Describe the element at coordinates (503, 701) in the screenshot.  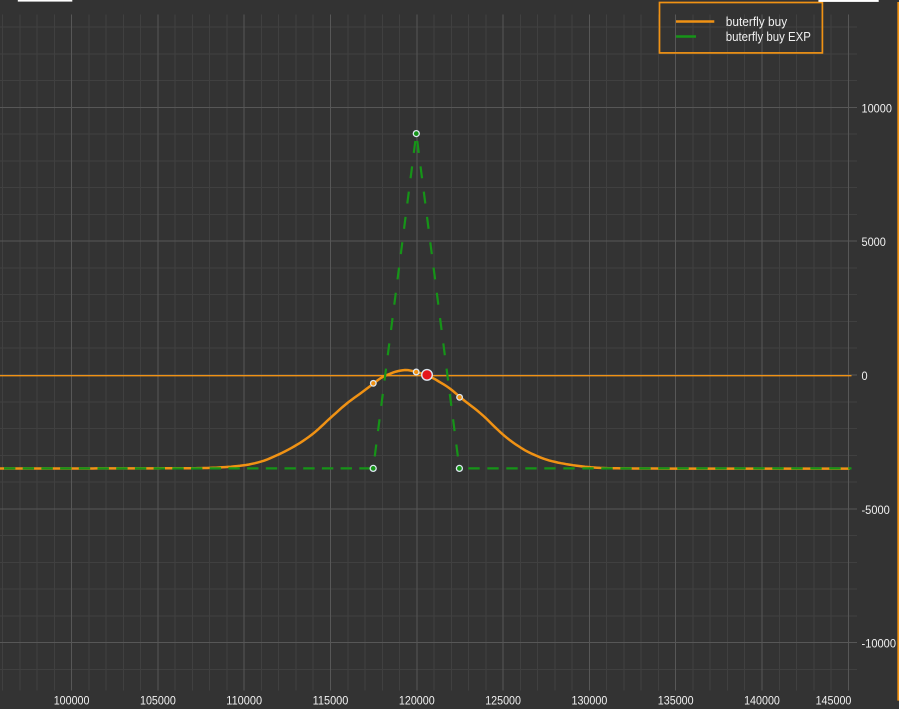
I see `svg-text: 125000` at that location.